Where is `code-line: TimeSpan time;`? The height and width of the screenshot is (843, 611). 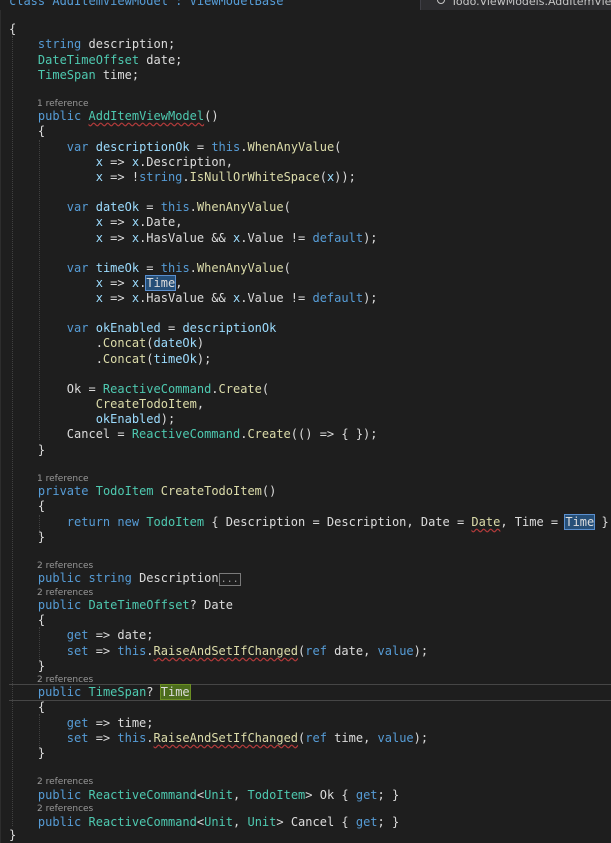
code-line: TimeSpan time; is located at coordinates (310, 75).